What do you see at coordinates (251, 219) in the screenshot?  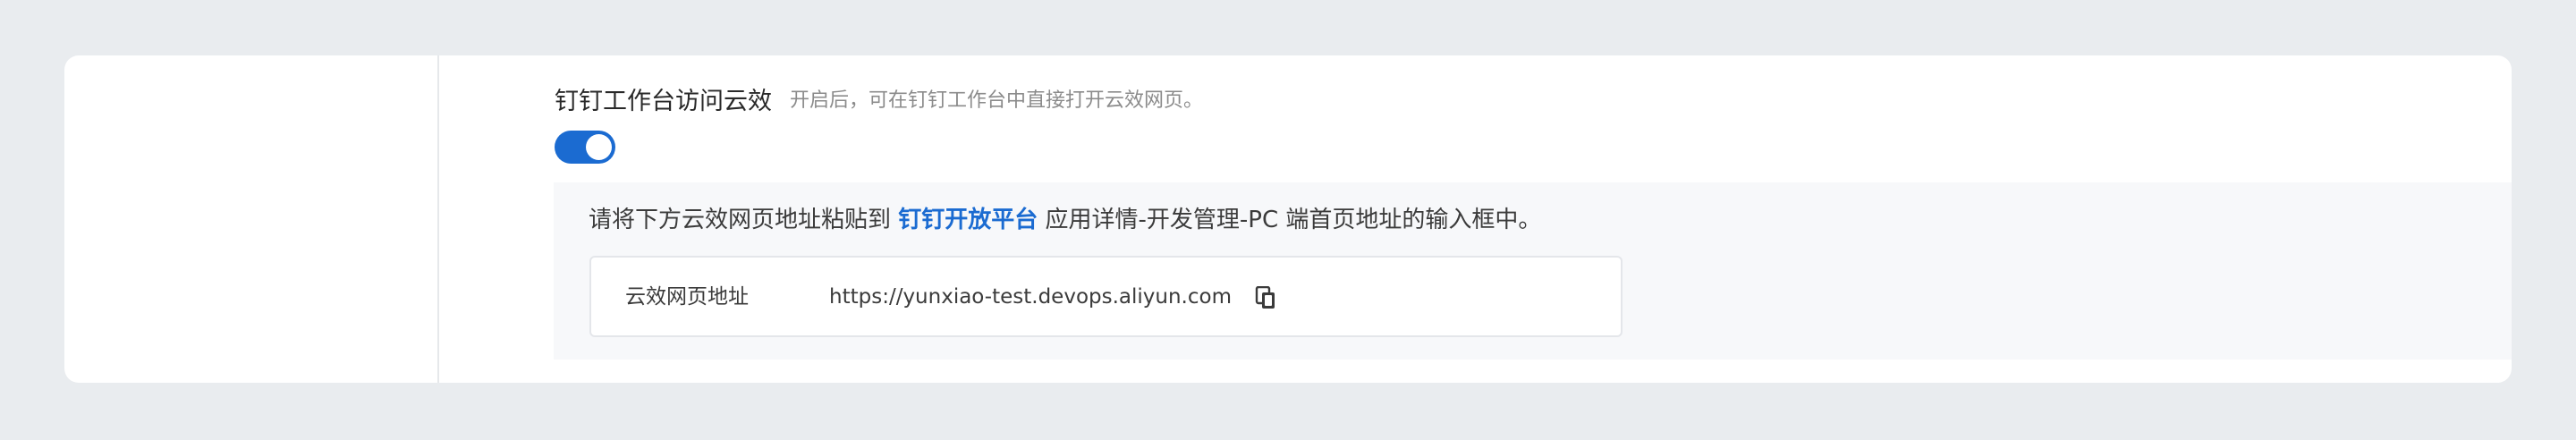 I see `left-column` at bounding box center [251, 219].